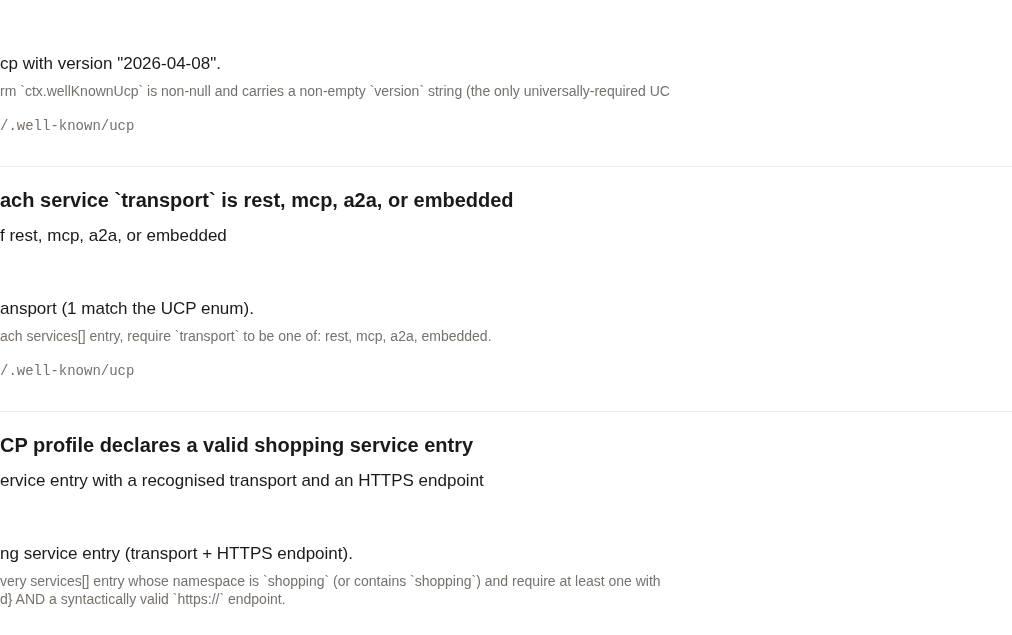  I want to click on check-detail: ach services[] entry, require `transport` to be one of: rest, mcp, a2a, embedded., so click(246, 336).